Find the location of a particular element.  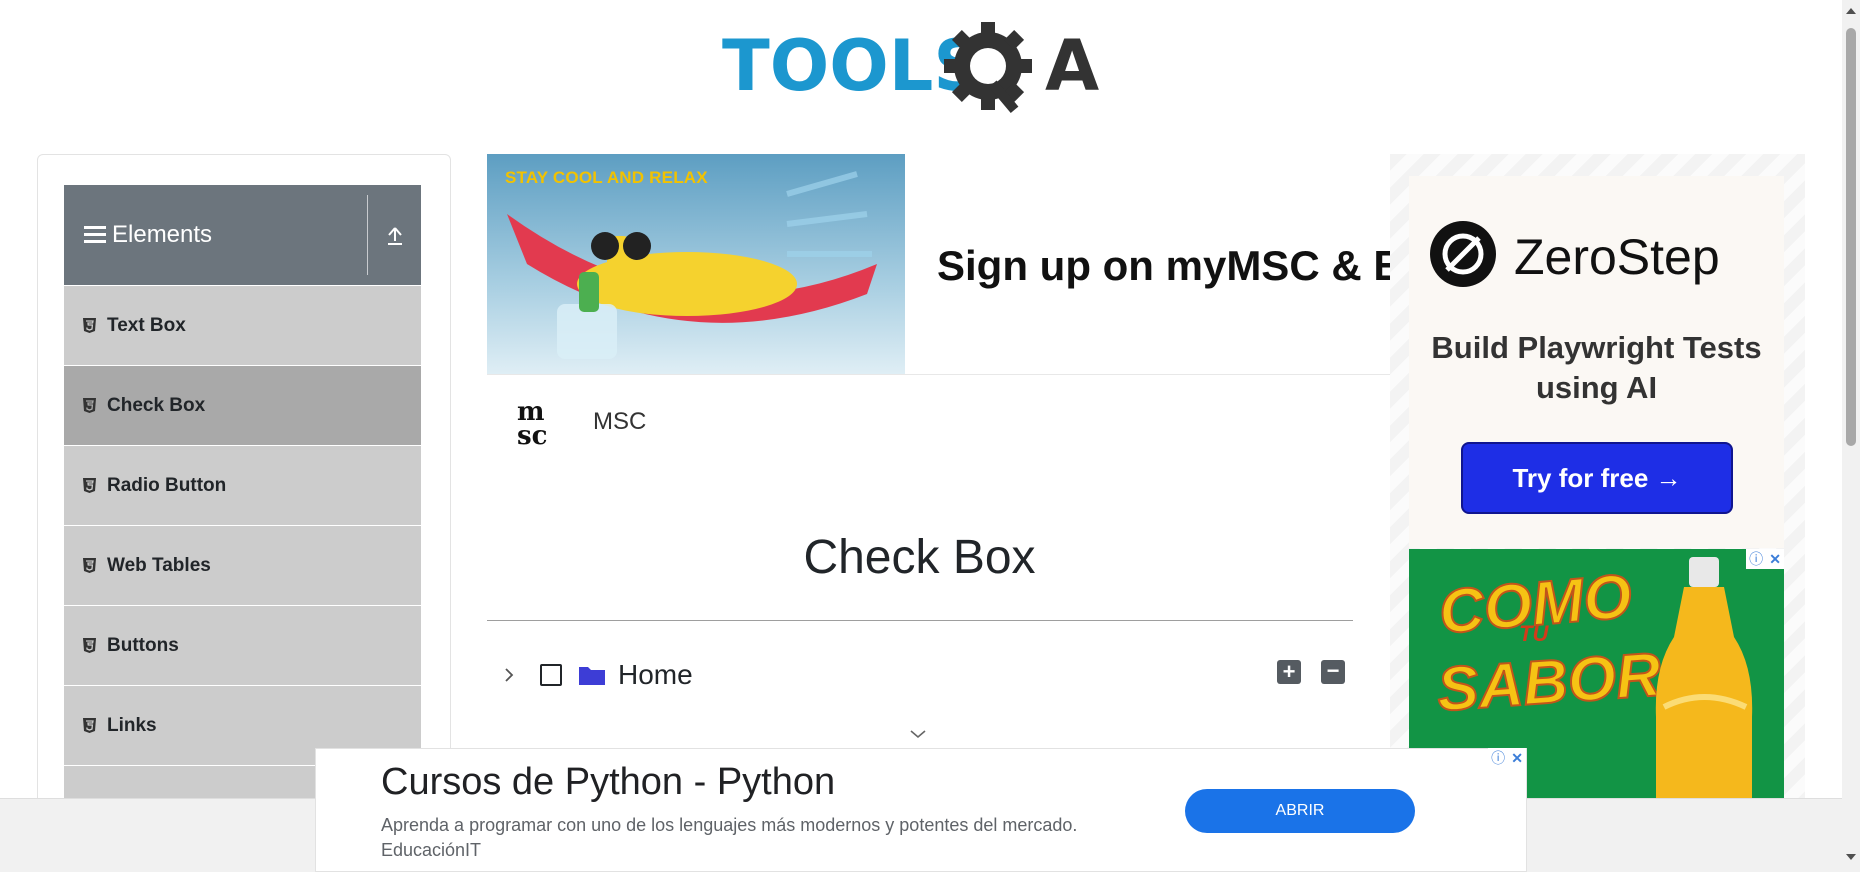

msc-logo-icon: m sc is located at coordinates (532, 422).